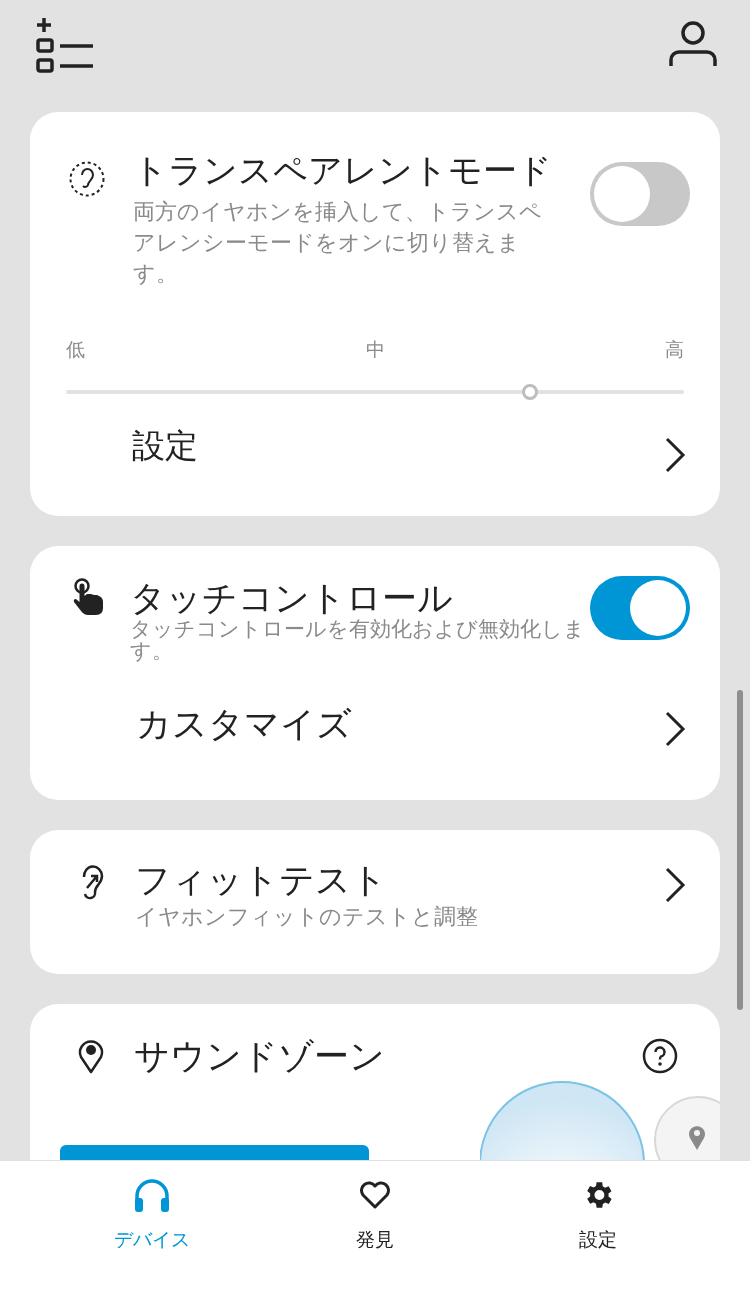  I want to click on help-icon, so click(660, 1056).